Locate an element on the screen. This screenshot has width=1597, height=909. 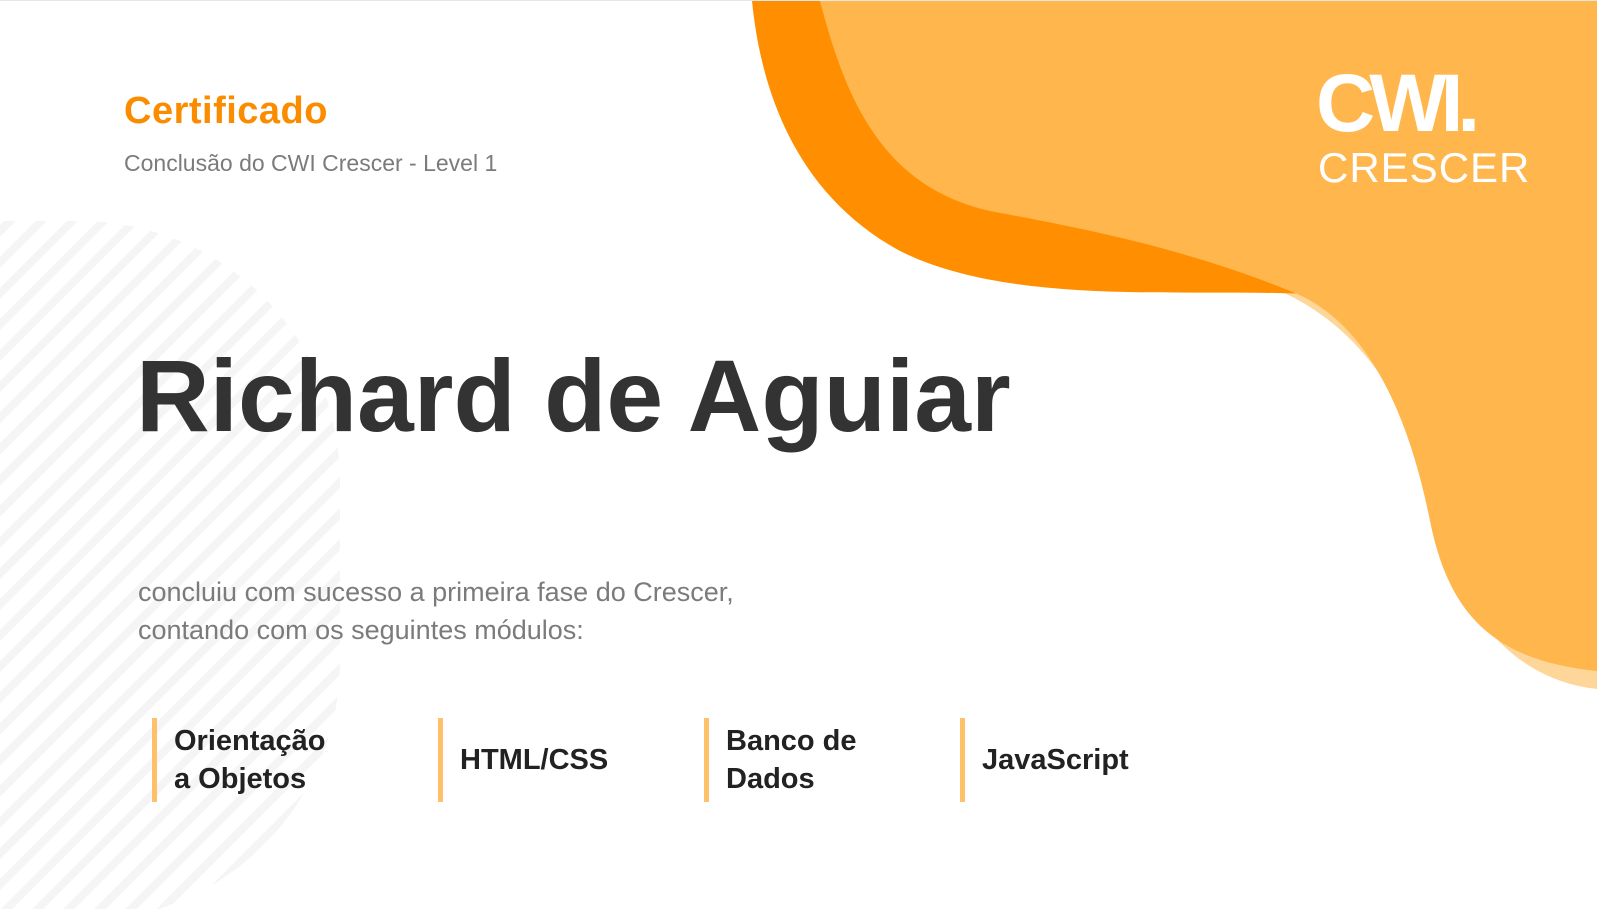
certificate-subtitle: Conclusão do CWI Crescer - Level 1 is located at coordinates (311, 163).